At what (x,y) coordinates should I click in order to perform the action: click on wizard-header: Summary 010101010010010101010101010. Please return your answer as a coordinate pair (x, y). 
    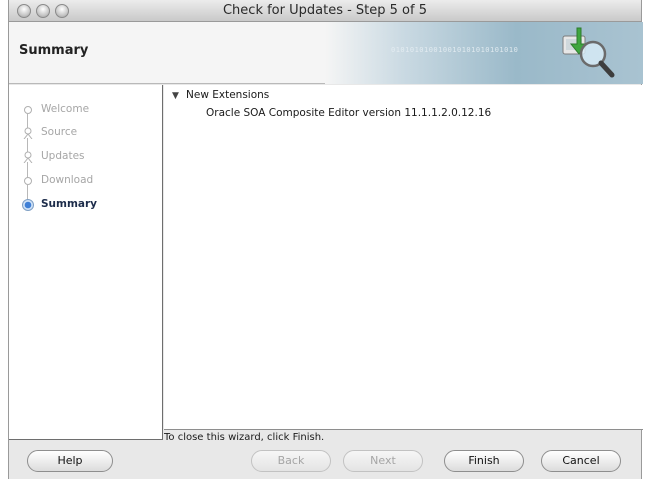
    Looking at the image, I should click on (326, 53).